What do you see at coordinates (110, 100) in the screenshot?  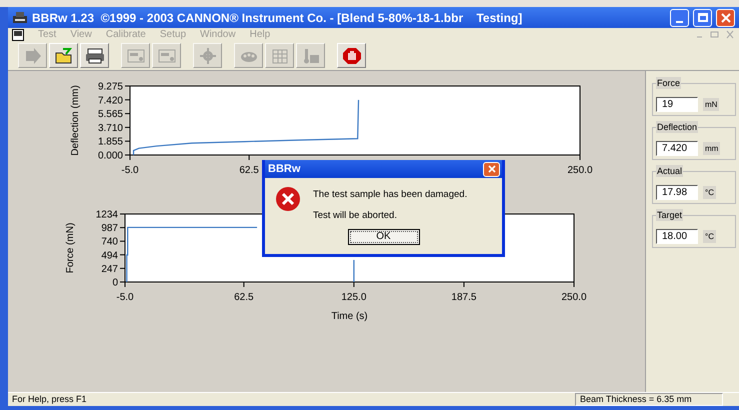 I see `tick-label: 7.420` at bounding box center [110, 100].